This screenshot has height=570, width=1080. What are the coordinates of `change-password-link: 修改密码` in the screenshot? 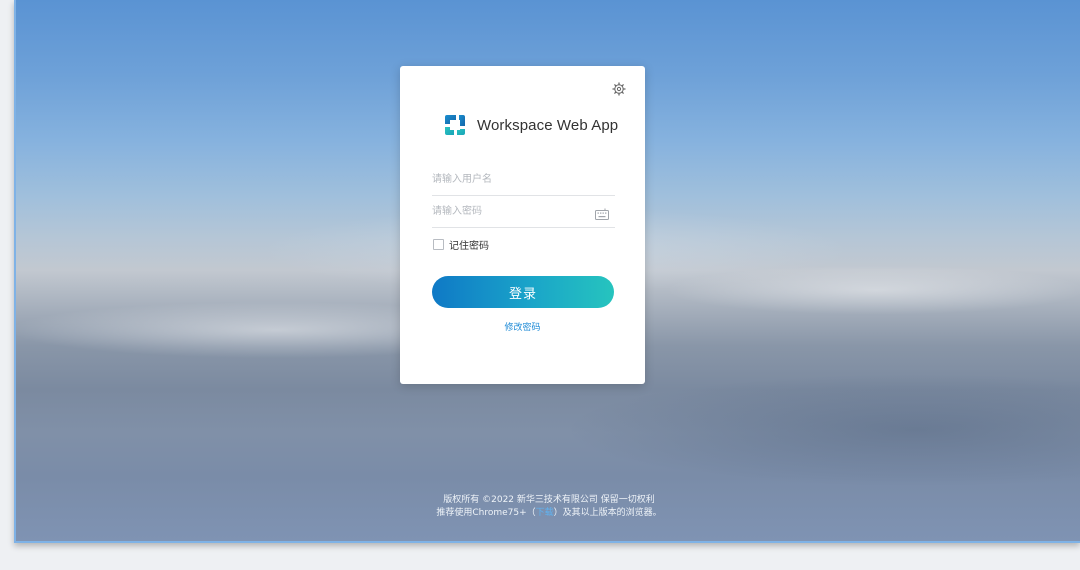 It's located at (522, 326).